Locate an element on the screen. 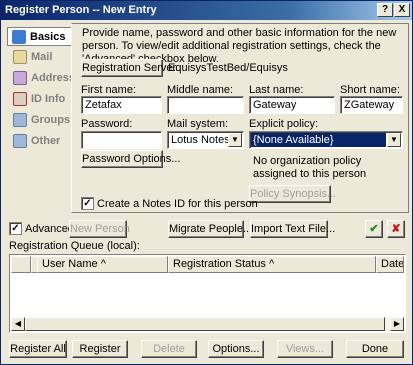  column-header-blank is located at coordinates (21, 264).